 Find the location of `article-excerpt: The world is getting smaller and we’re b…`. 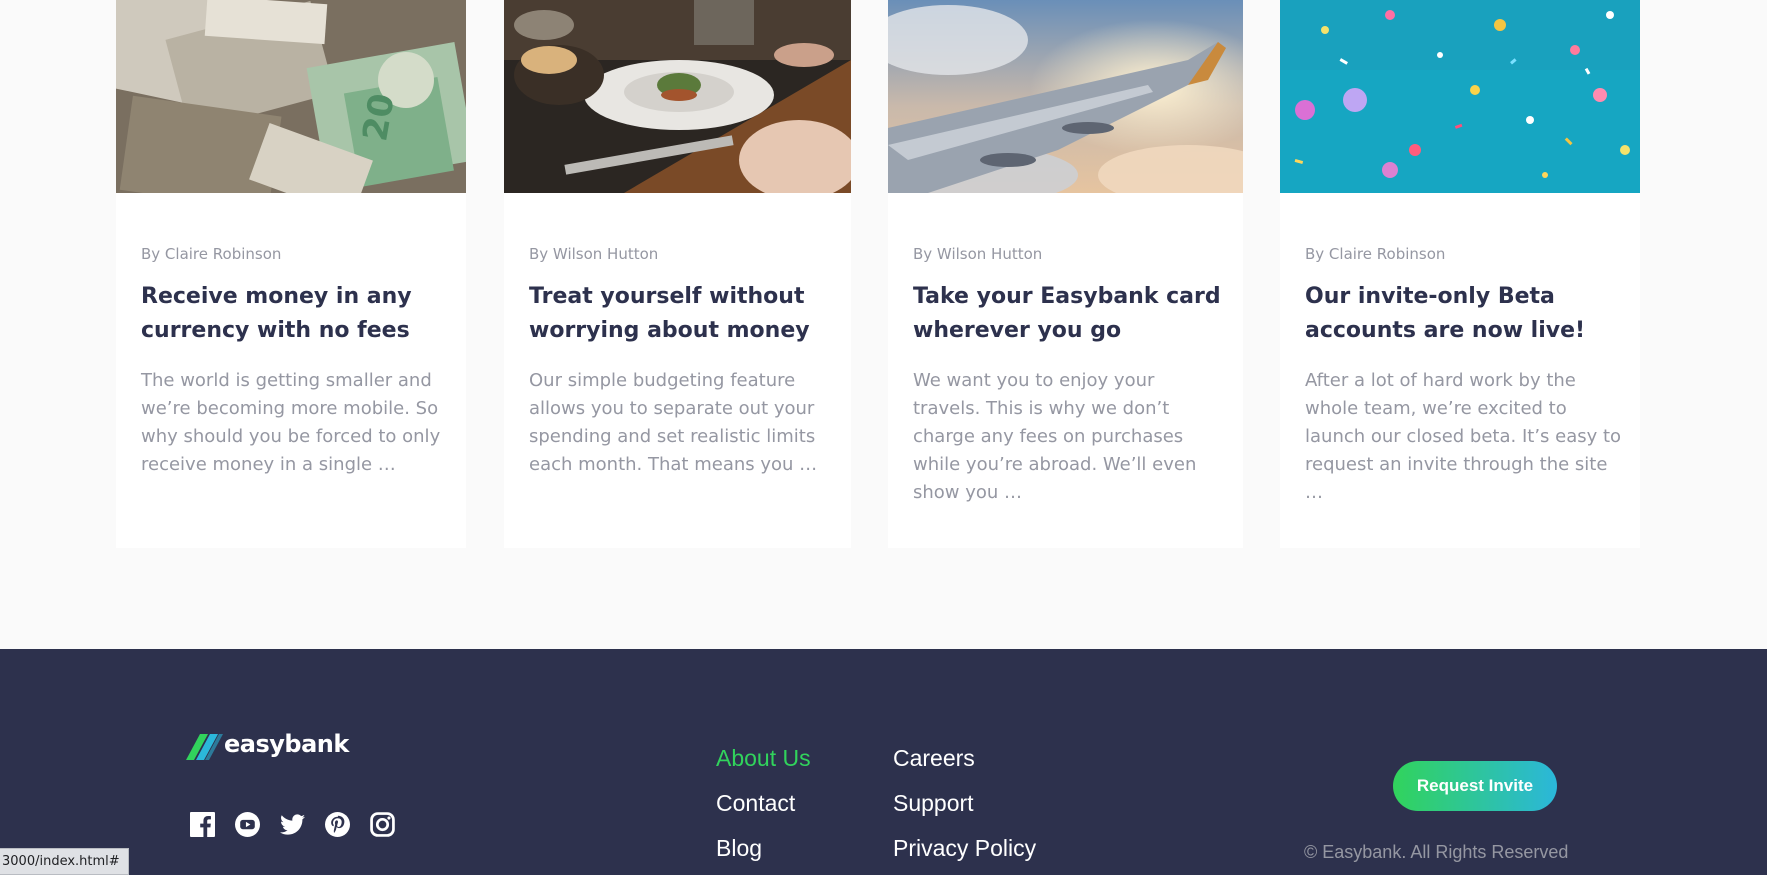

article-excerpt: The world is getting smaller and we’re b… is located at coordinates (291, 422).